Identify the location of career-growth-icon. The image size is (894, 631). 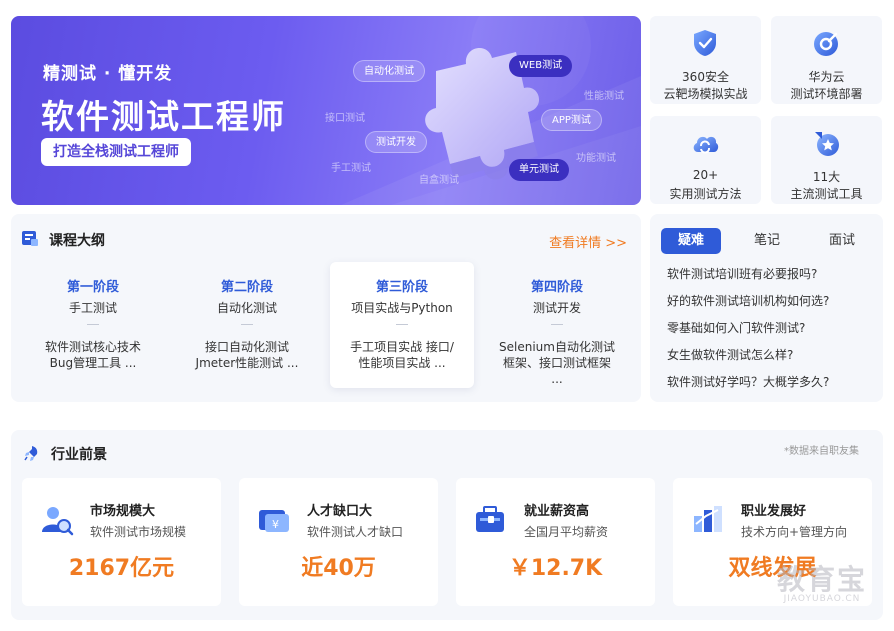
(708, 519).